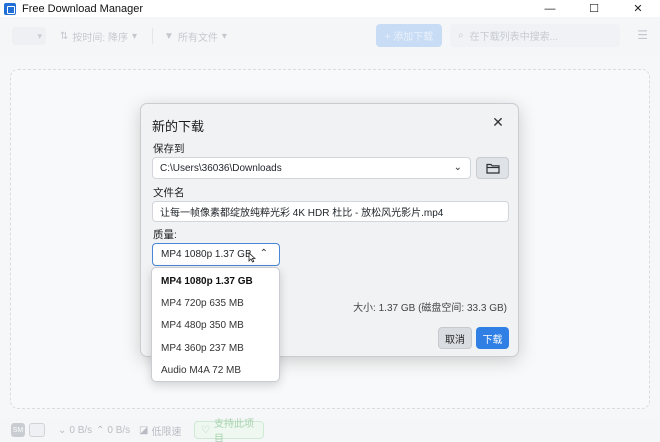 The width and height of the screenshot is (660, 442). Describe the element at coordinates (215, 303) in the screenshot. I see `quality-option: MP4 720p 635 MB` at that location.